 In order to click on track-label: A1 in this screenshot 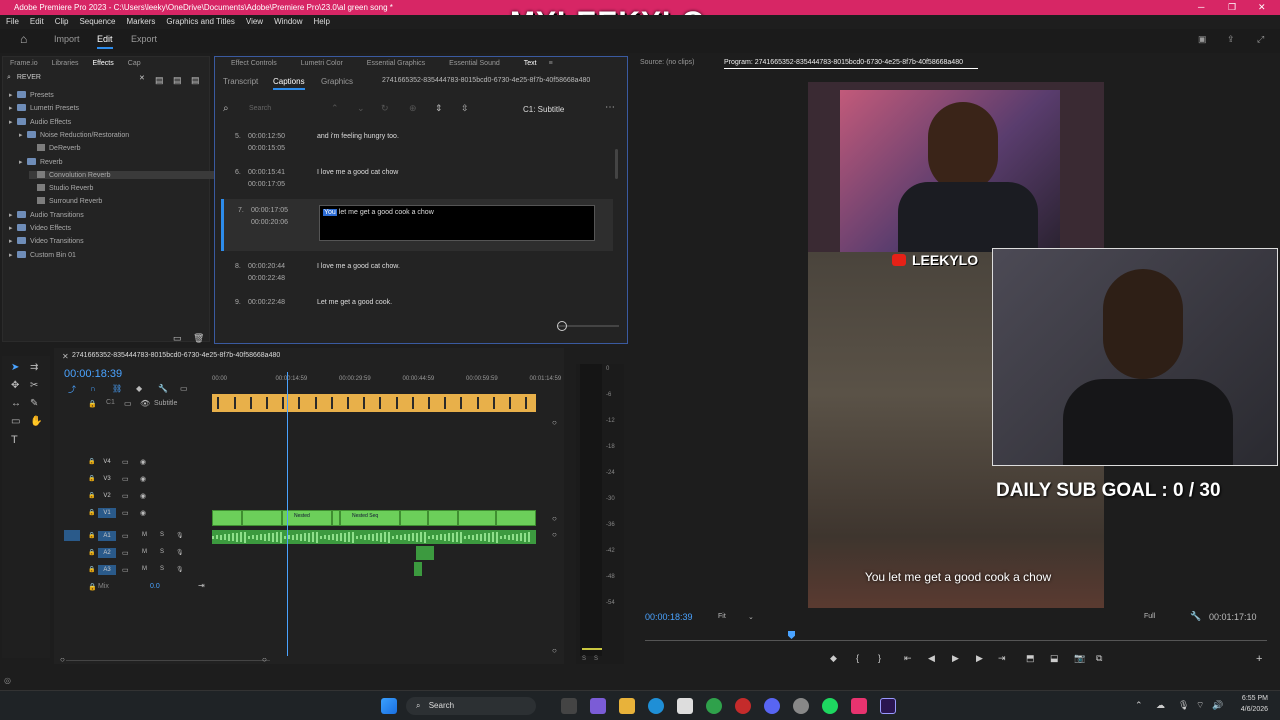, I will do `click(107, 536)`.